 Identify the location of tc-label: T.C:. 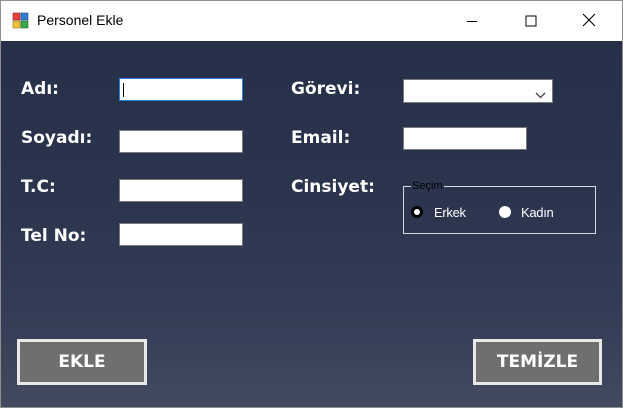
(38, 187).